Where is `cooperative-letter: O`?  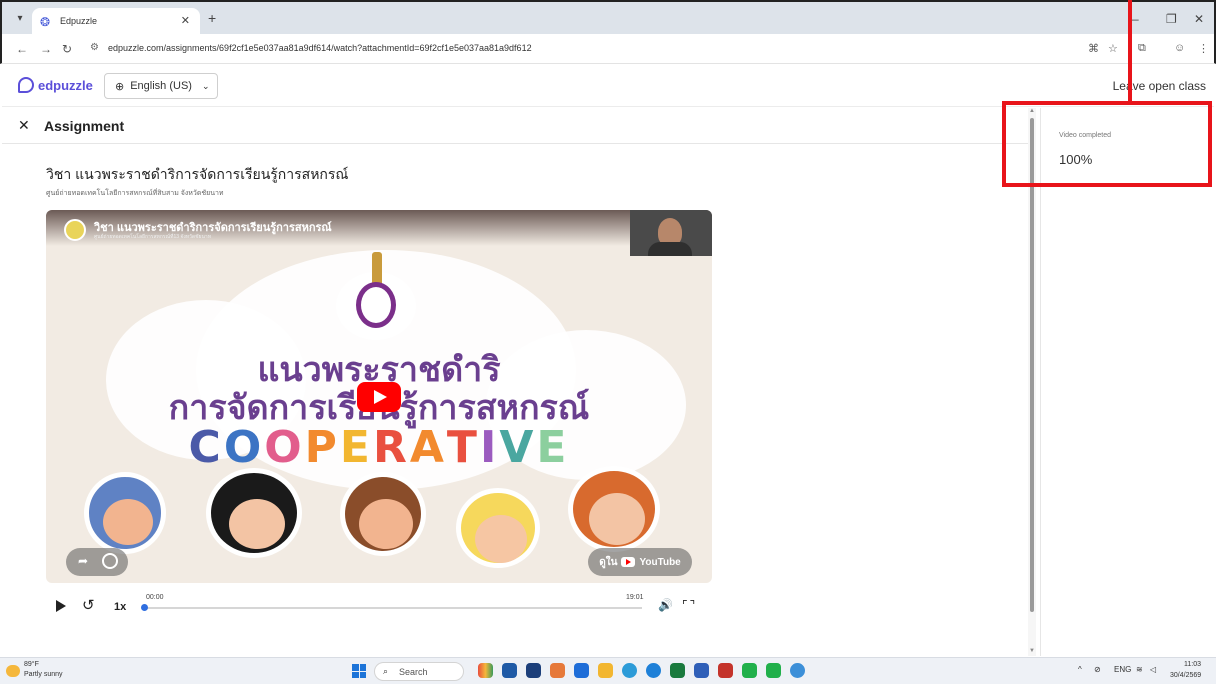
cooperative-letter: O is located at coordinates (244, 447).